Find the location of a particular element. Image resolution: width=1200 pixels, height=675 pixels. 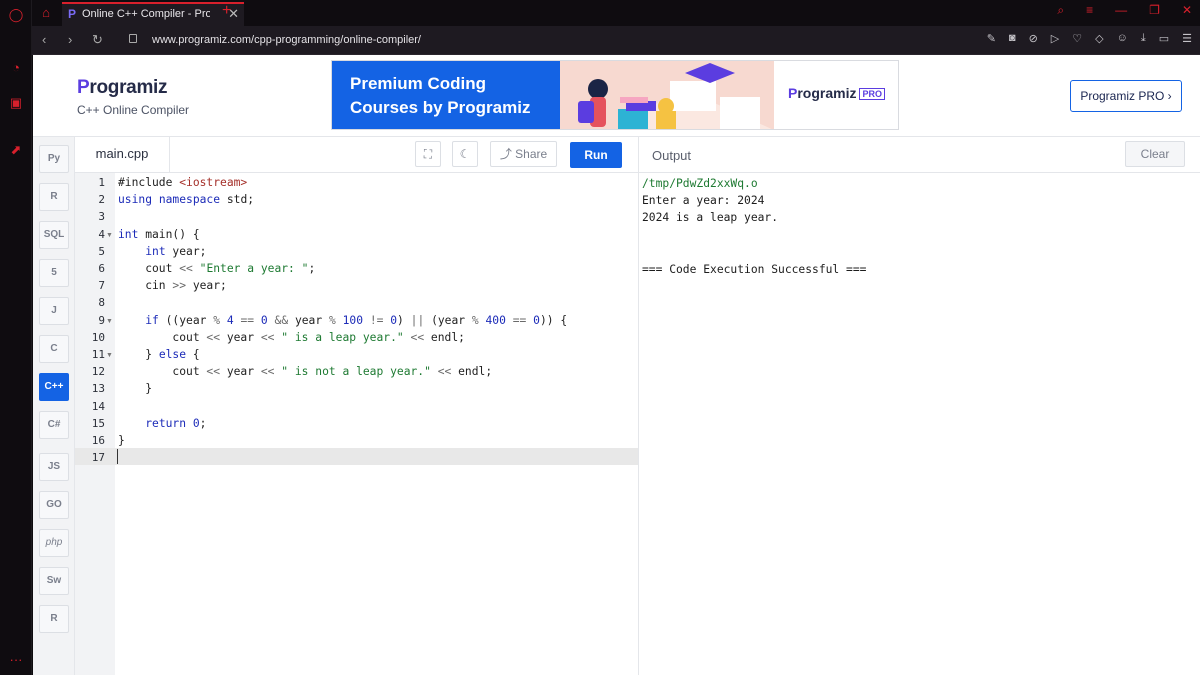

banner-illustration is located at coordinates (668, 95).